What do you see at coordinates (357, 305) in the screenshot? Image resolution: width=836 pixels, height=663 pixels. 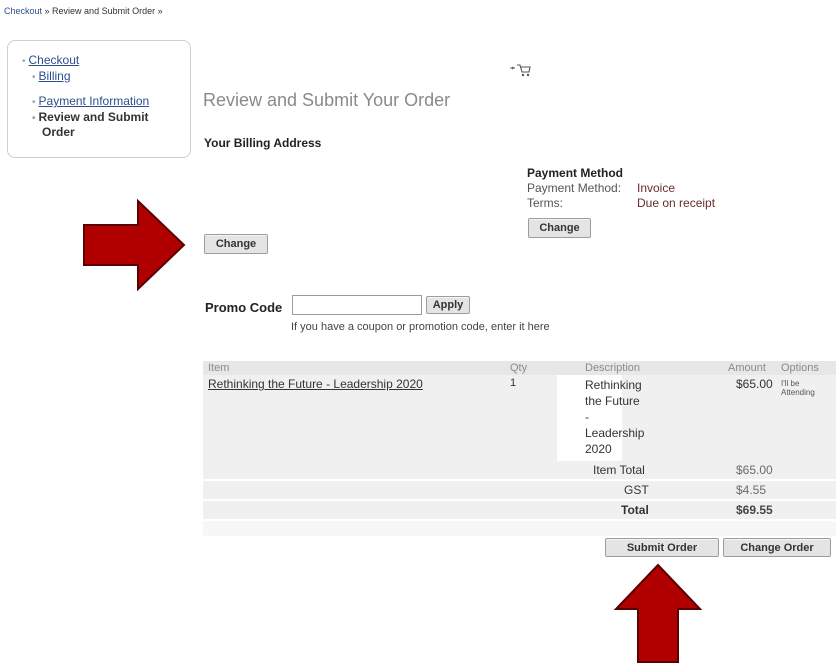 I see `promo-code-input` at bounding box center [357, 305].